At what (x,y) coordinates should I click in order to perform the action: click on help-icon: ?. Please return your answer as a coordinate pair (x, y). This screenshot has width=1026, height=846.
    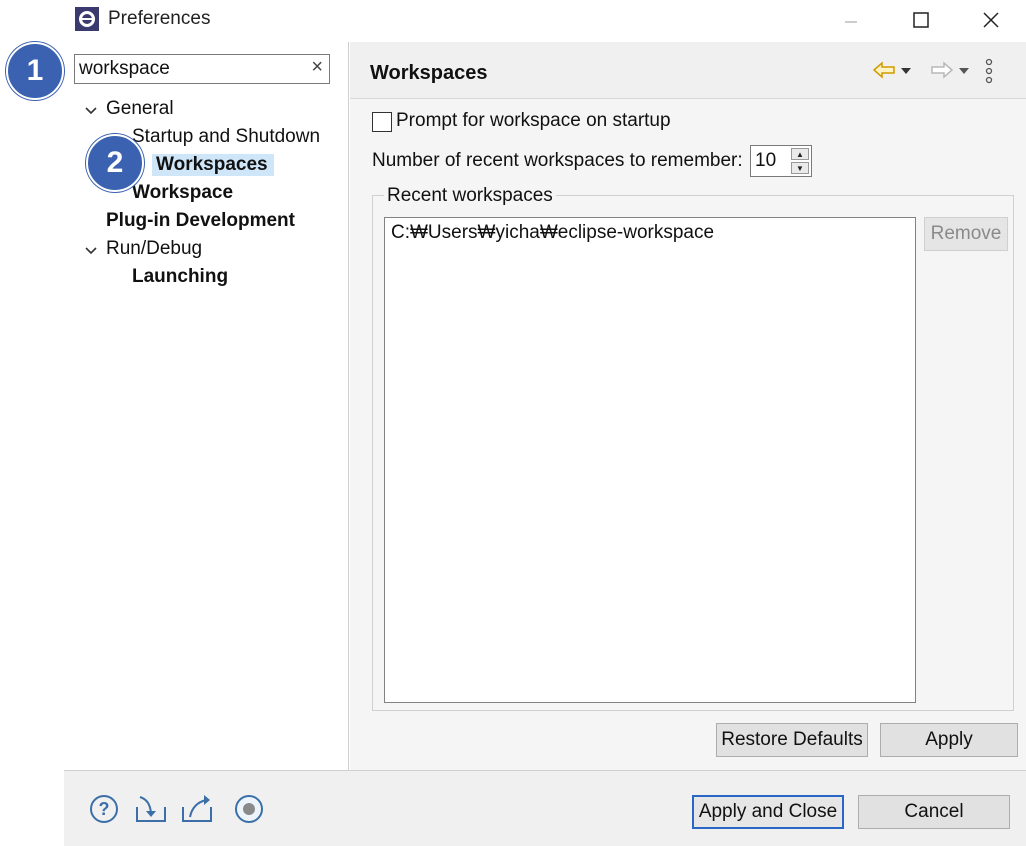
    Looking at the image, I should click on (104, 809).